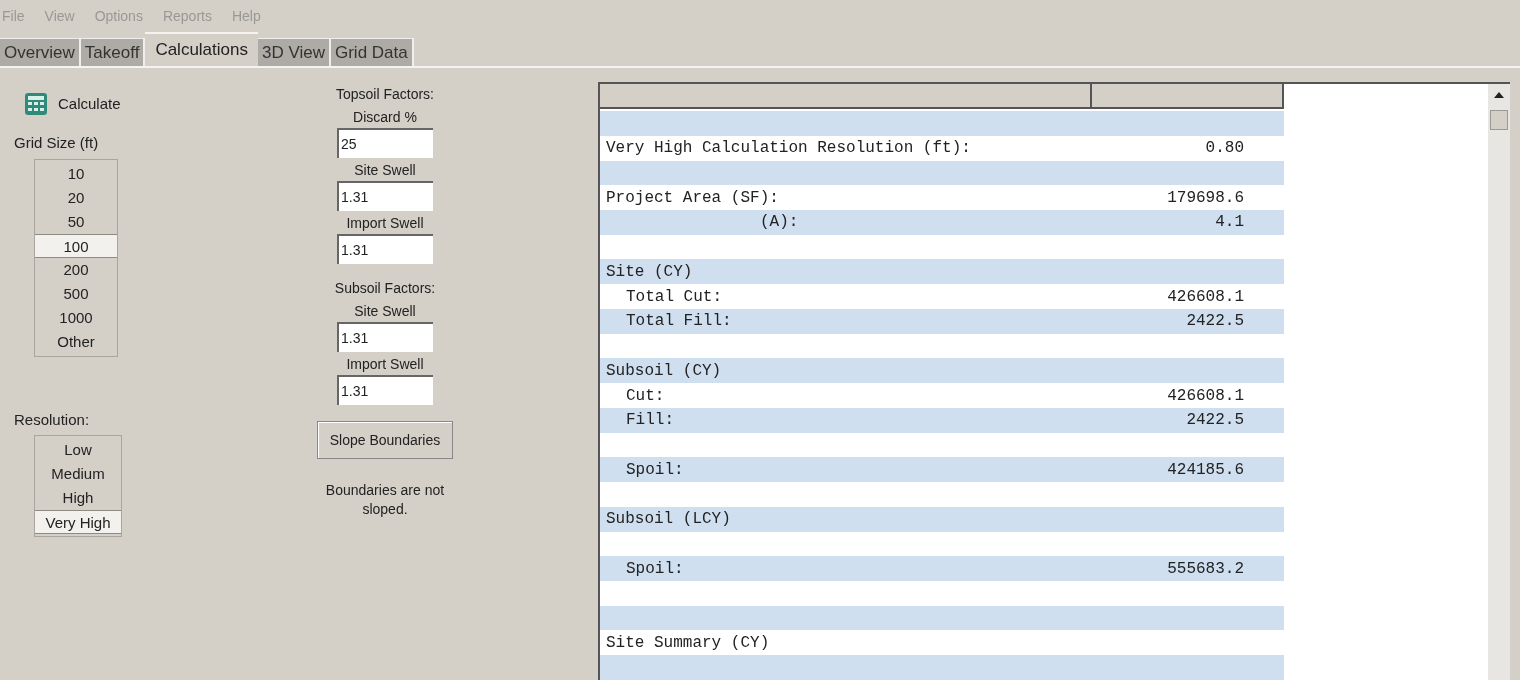 The image size is (1520, 680). Describe the element at coordinates (645, 396) in the screenshot. I see `report-label: Cut:` at that location.